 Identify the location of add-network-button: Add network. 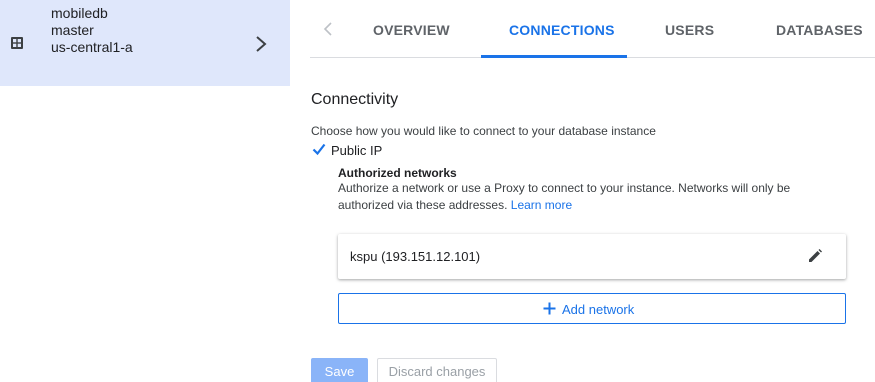
(592, 308).